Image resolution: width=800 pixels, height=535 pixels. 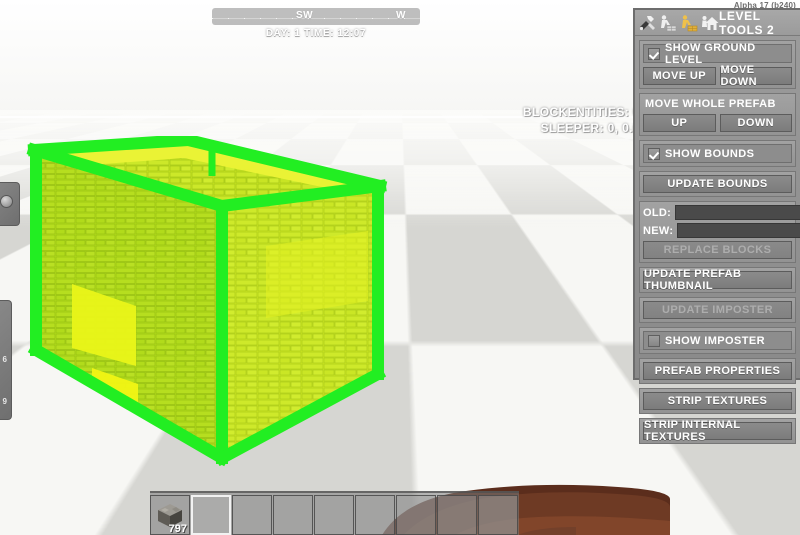 What do you see at coordinates (738, 230) in the screenshot?
I see `new-block-input` at bounding box center [738, 230].